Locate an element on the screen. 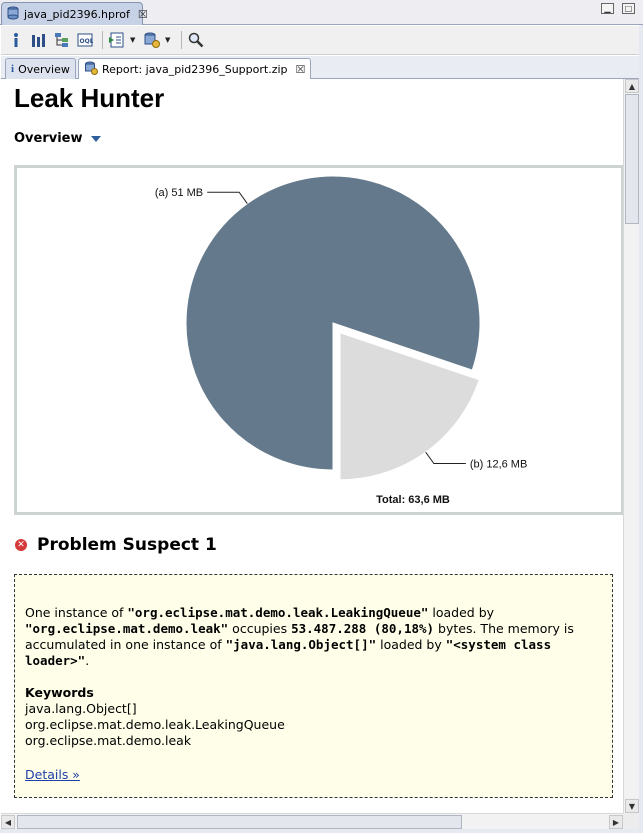  overview-toggle: Overview is located at coordinates (57, 138).